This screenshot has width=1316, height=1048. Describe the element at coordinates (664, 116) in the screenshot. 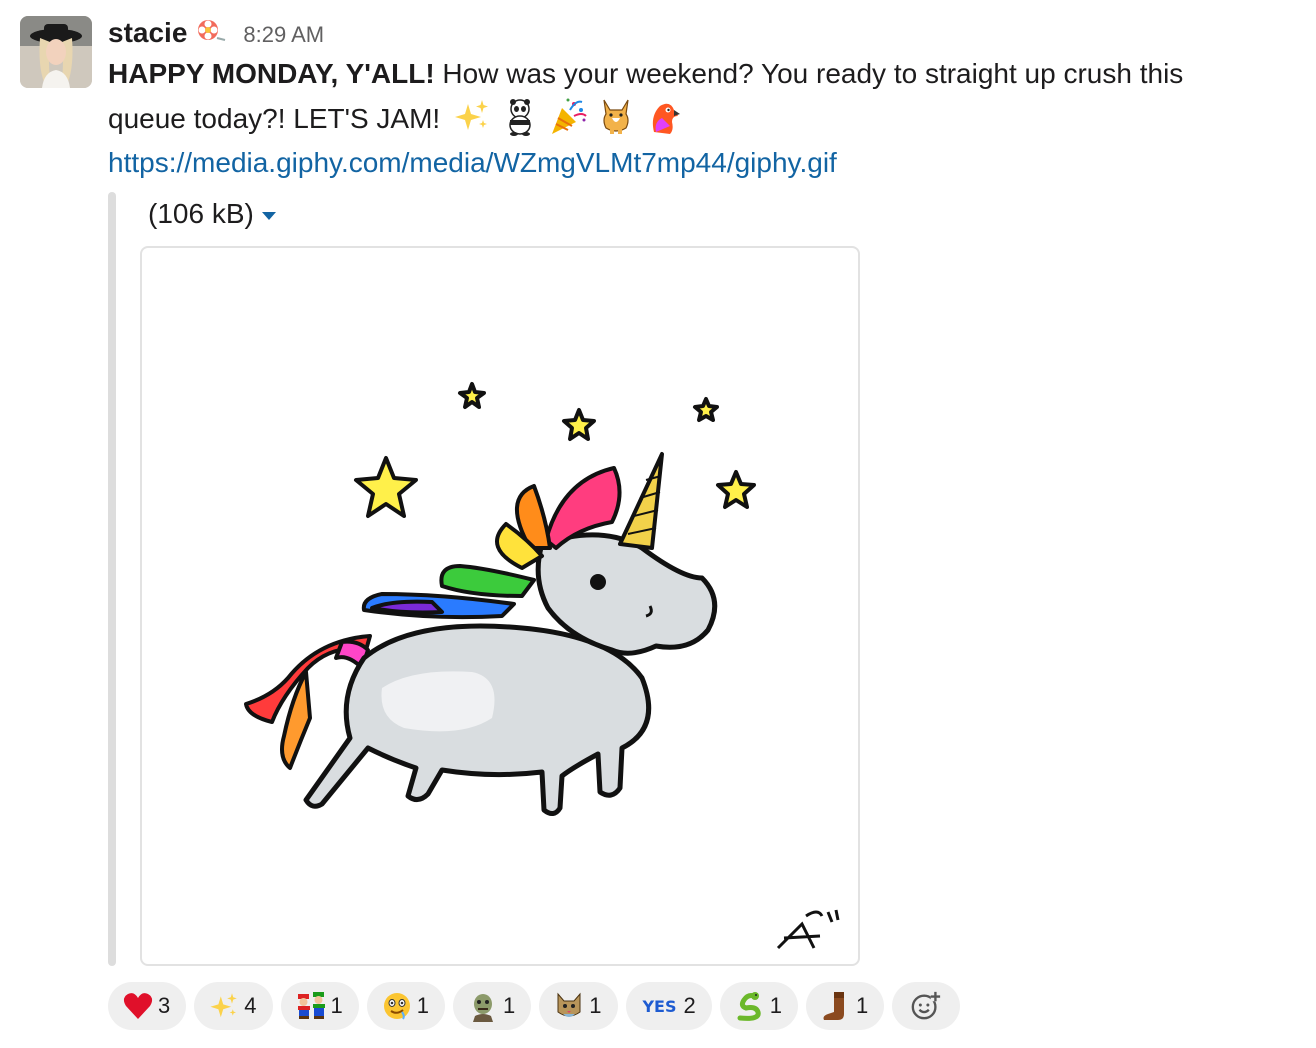

I see `party-parrot-icon` at that location.